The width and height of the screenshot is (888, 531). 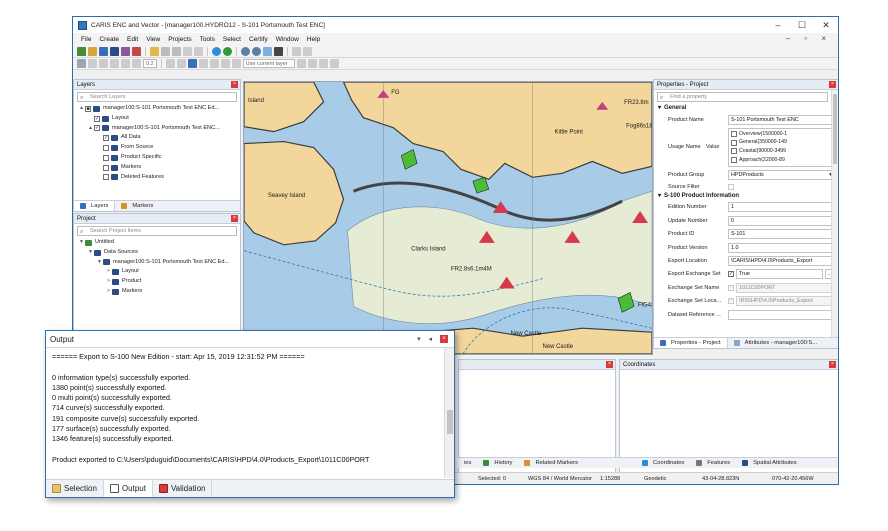 What do you see at coordinates (207, 39) in the screenshot?
I see `menu-tools: Tools` at bounding box center [207, 39].